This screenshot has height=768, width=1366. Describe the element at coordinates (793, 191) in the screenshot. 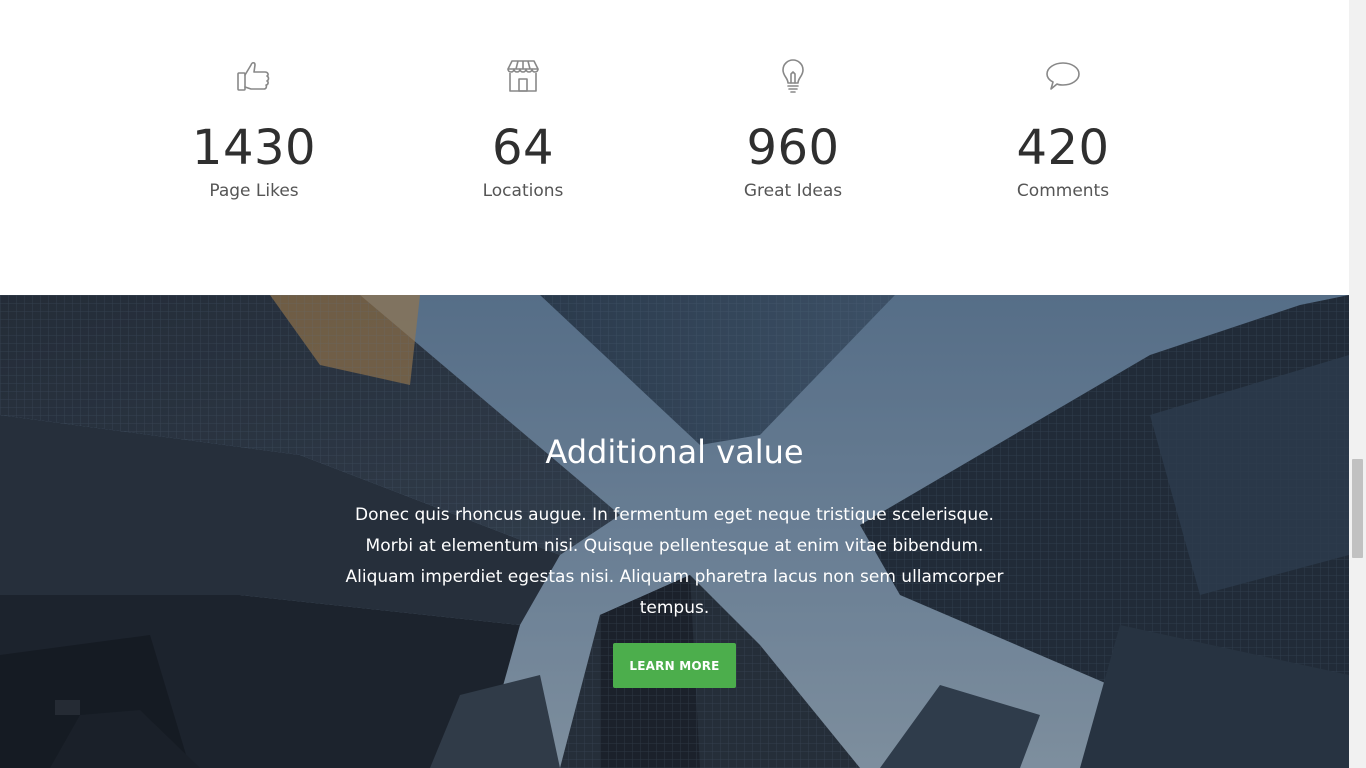

I see `stat-label: Great Ideas` at that location.